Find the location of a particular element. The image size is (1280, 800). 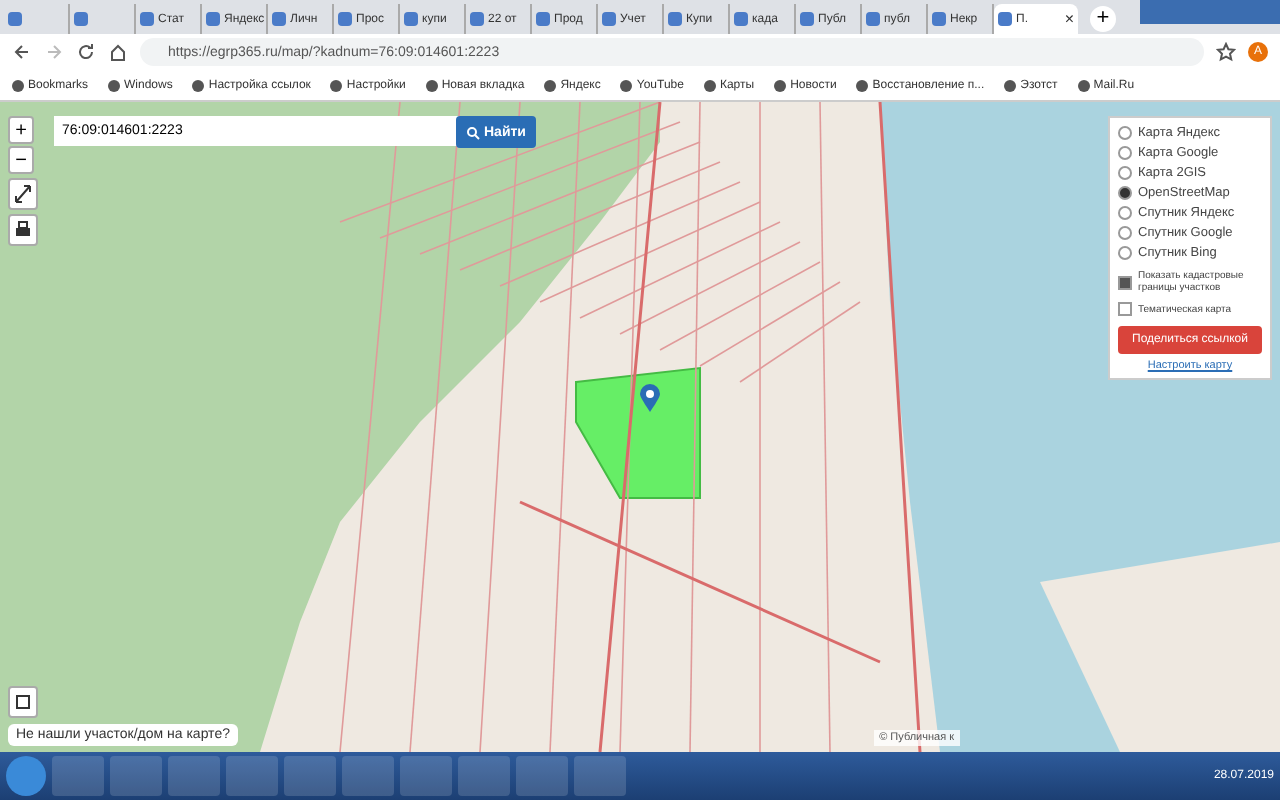

forward-icon is located at coordinates (54, 52).